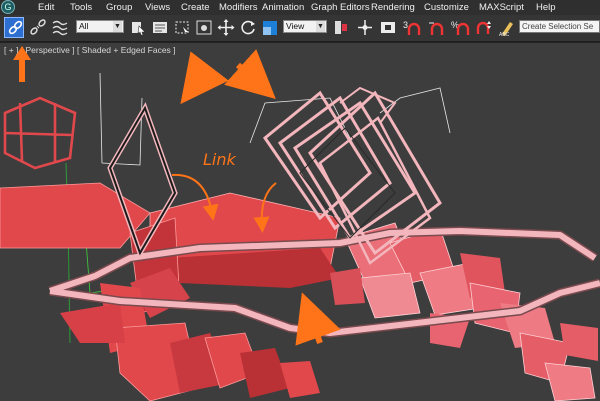 The height and width of the screenshot is (401, 600). I want to click on select-and-link-button, so click(14, 27).